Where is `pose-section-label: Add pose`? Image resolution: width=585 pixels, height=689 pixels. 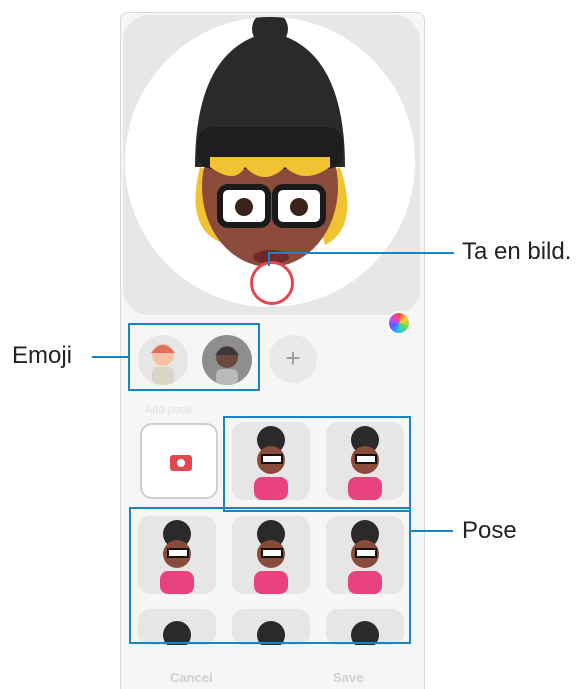 pose-section-label: Add pose is located at coordinates (168, 410).